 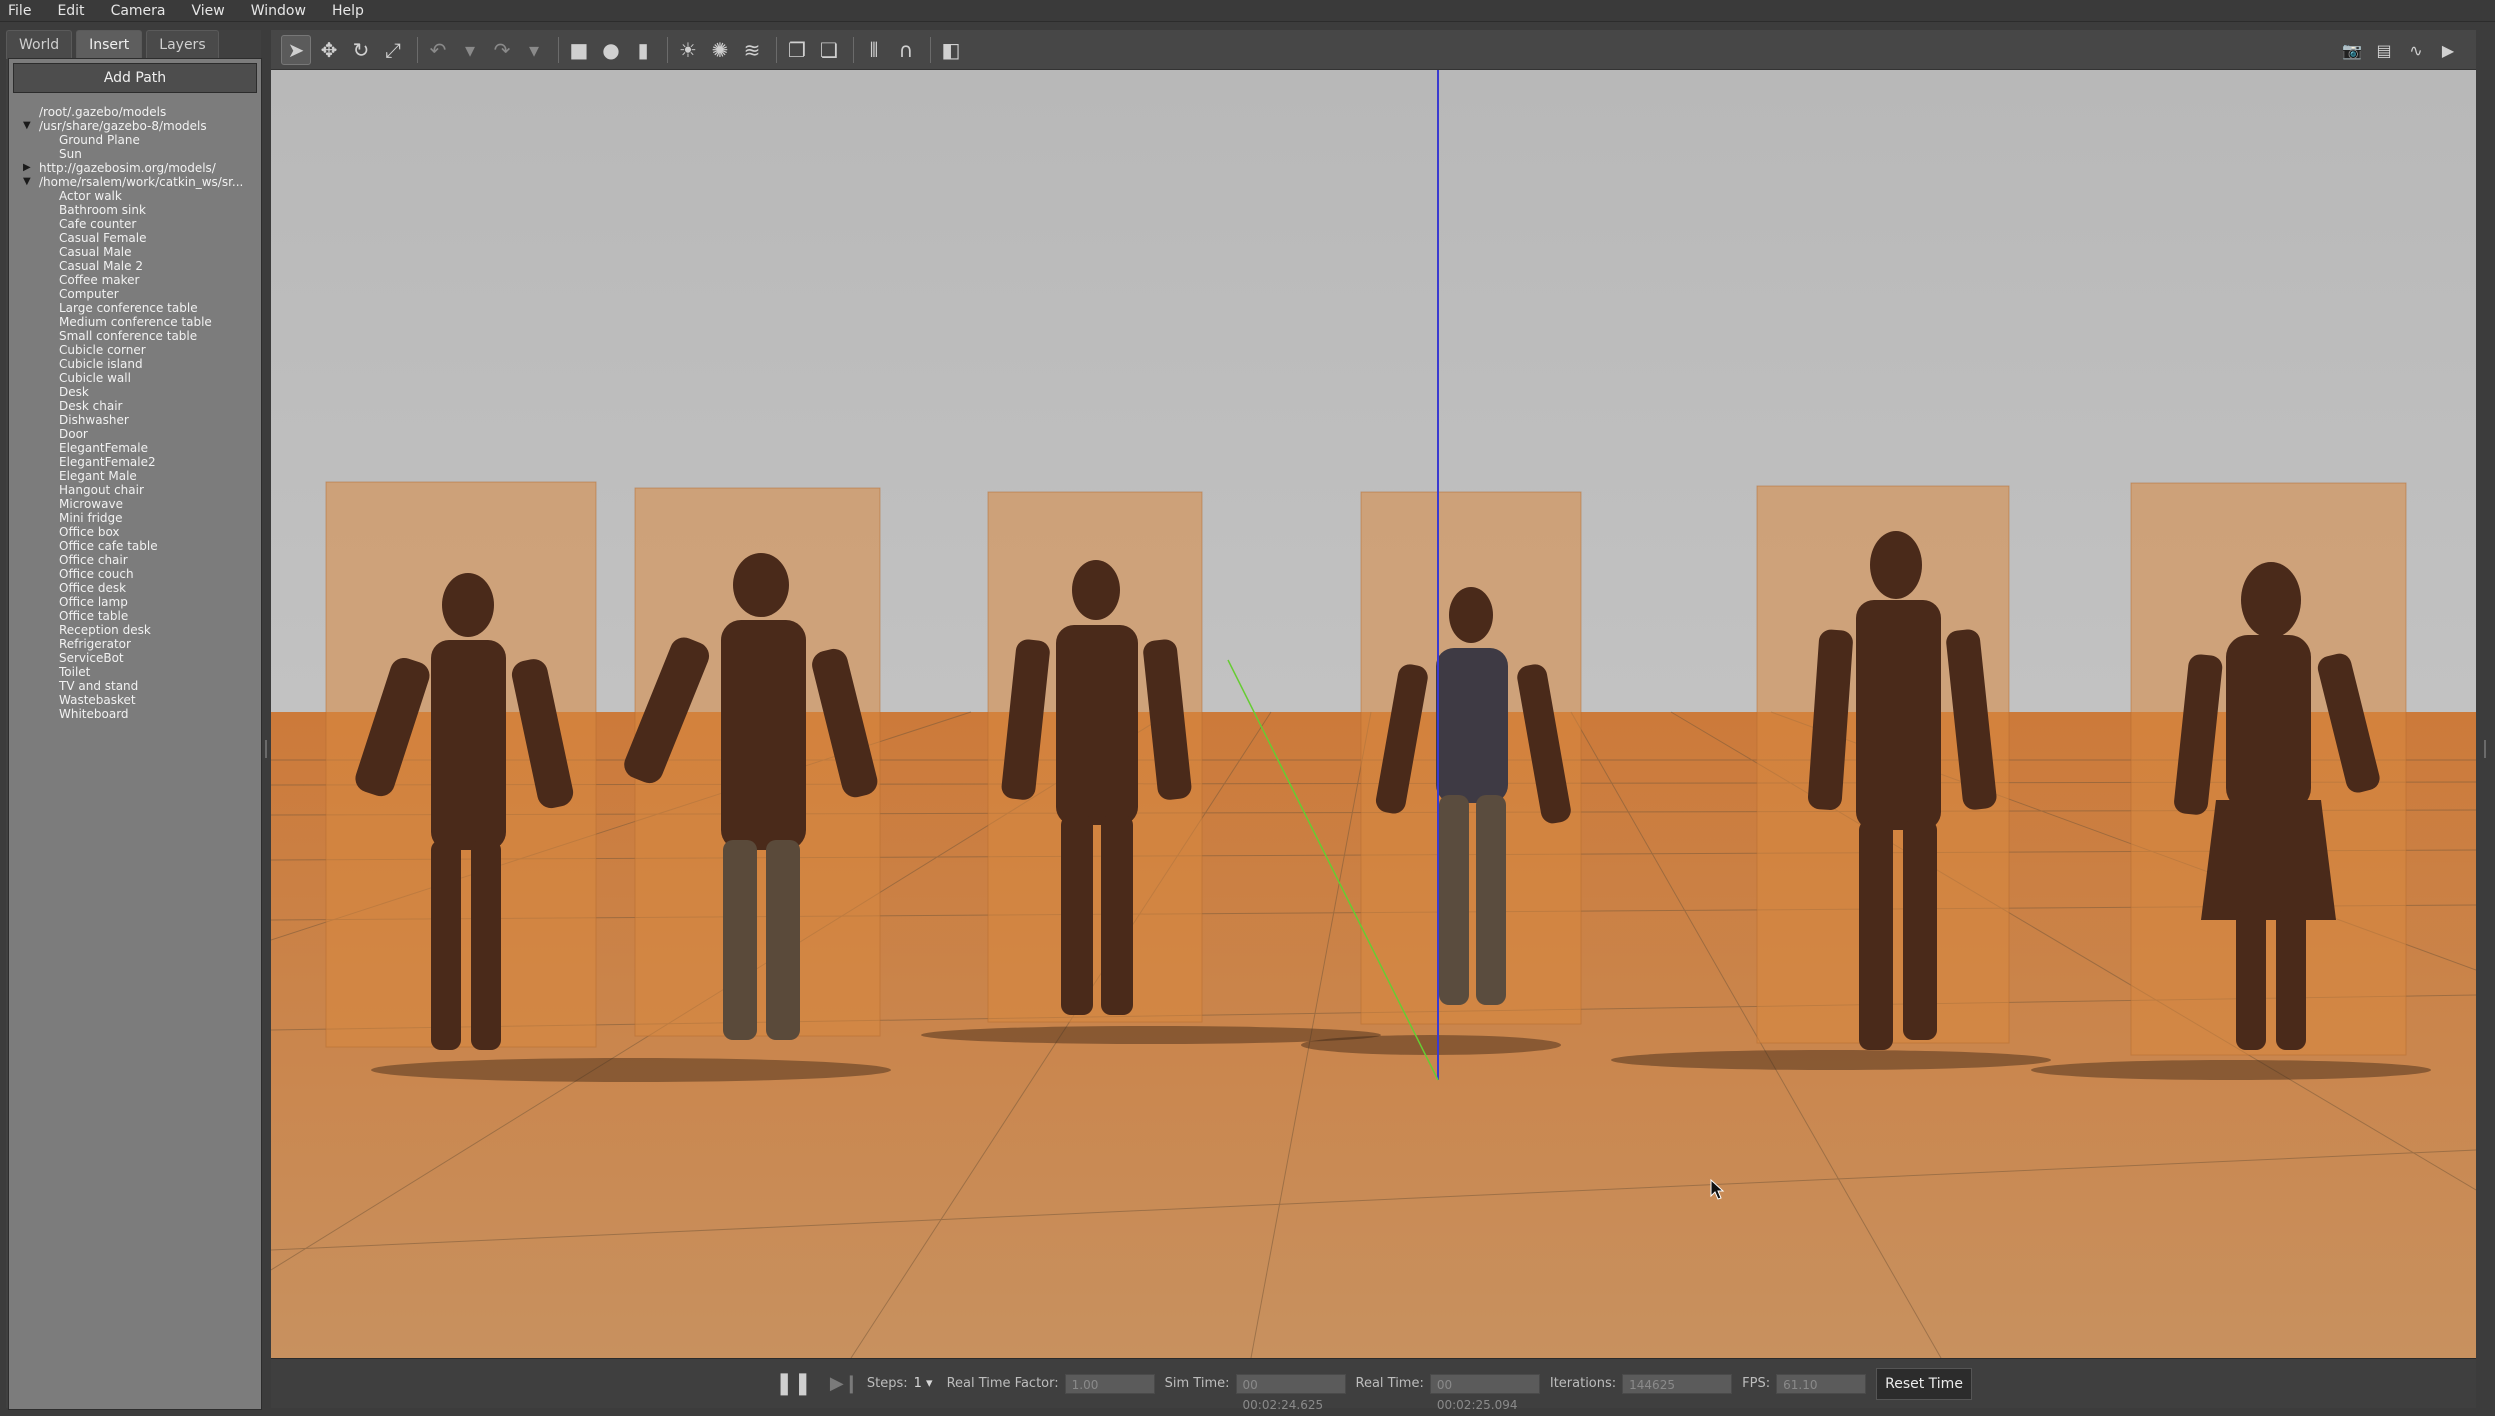 What do you see at coordinates (134, 574) in the screenshot?
I see `model-item: Office couch` at bounding box center [134, 574].